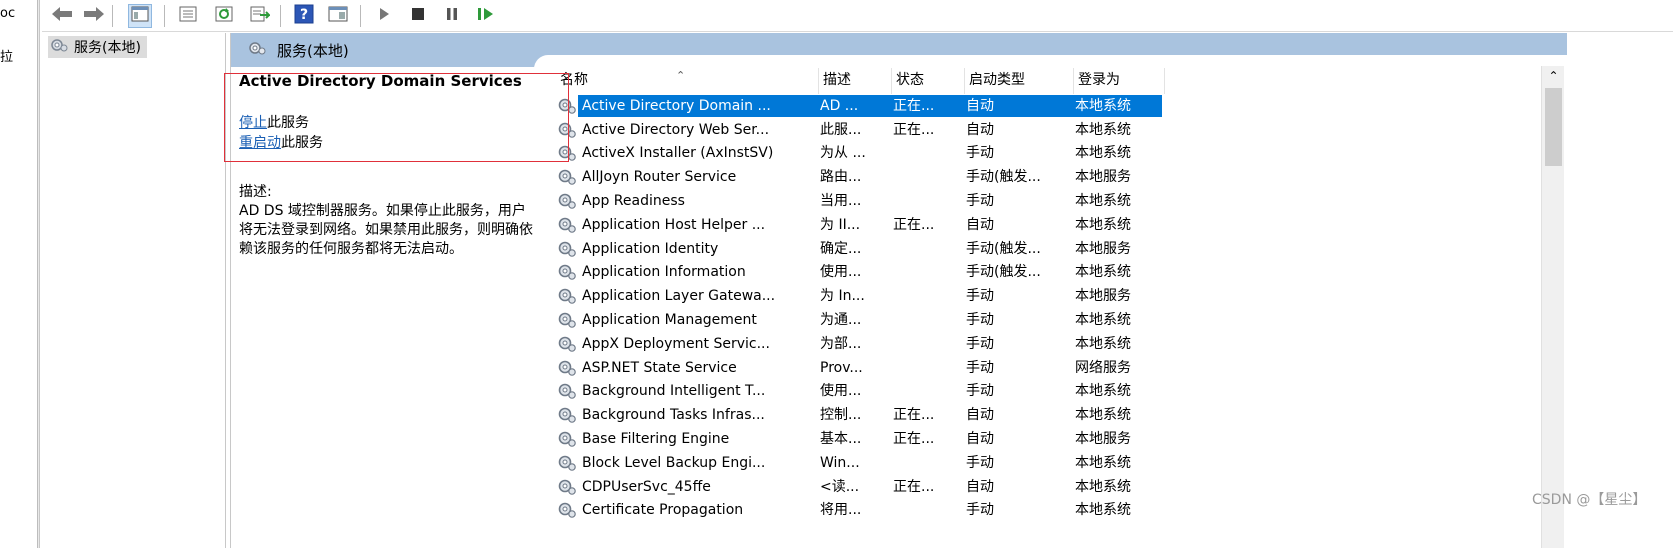 This screenshot has height=548, width=1673. Describe the element at coordinates (38, 274) in the screenshot. I see `pane-divider` at that location.